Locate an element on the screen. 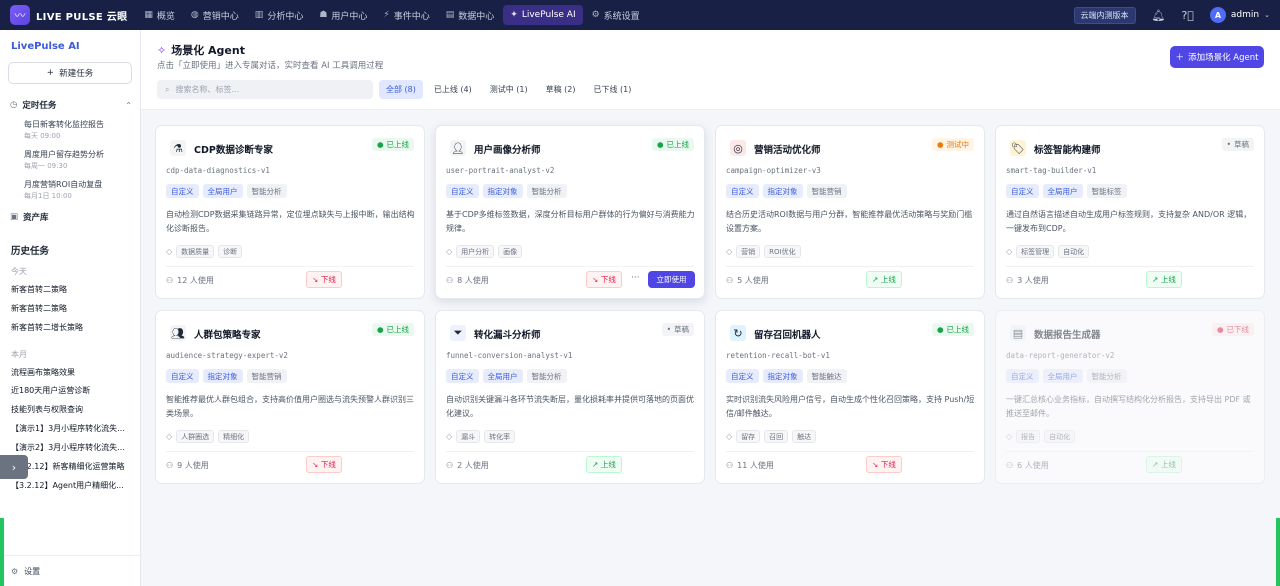 The width and height of the screenshot is (1280, 586). nav-item-settings: ⚙ 系统设置 is located at coordinates (616, 15).